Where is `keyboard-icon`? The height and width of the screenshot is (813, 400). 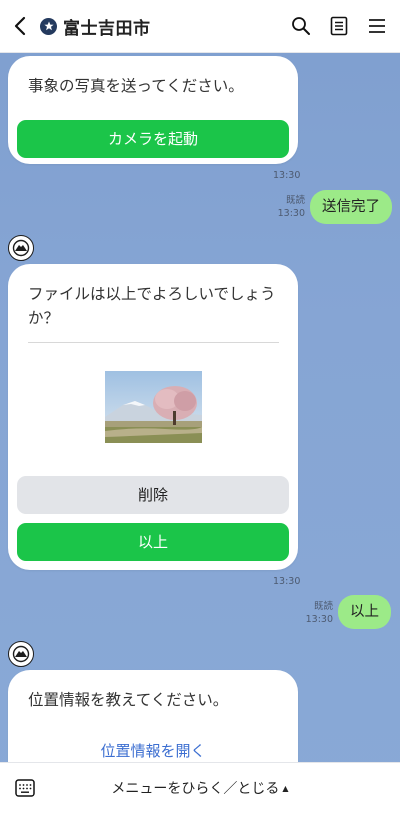
keyboard-icon is located at coordinates (25, 788).